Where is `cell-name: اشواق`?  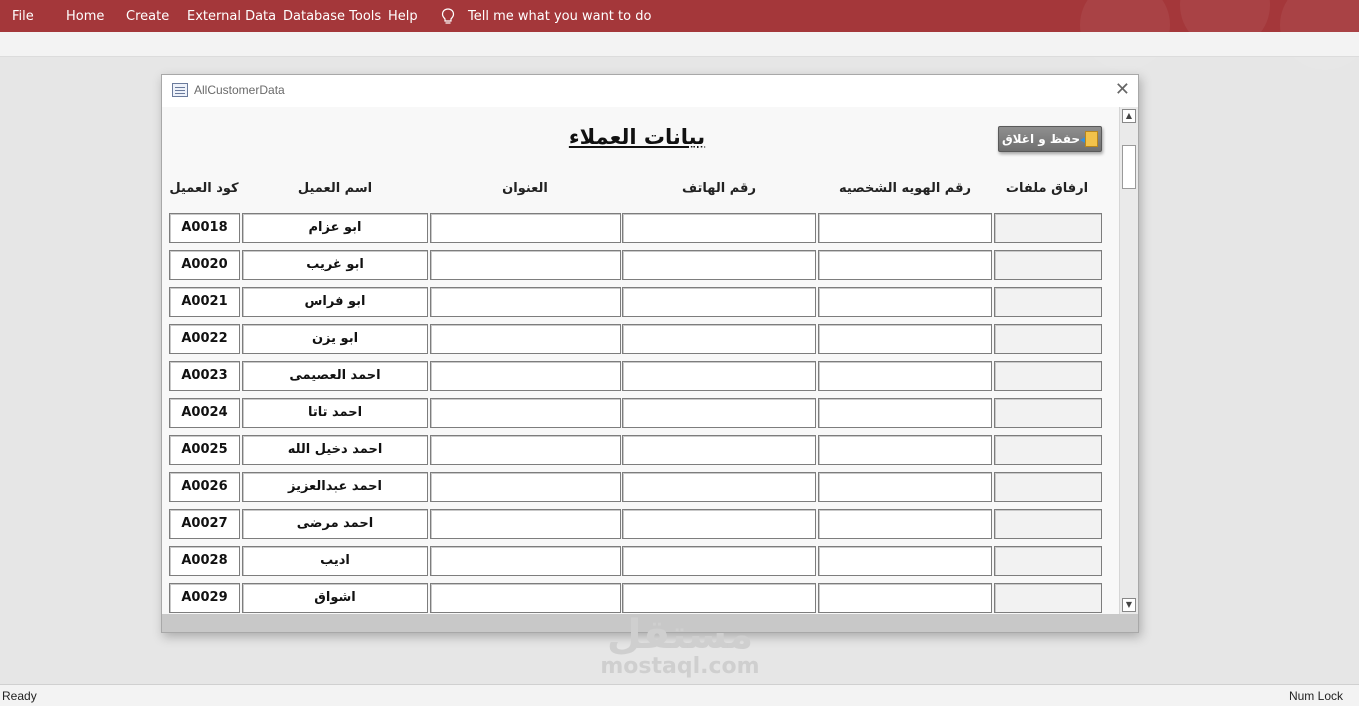
cell-name: اشواق is located at coordinates (335, 598).